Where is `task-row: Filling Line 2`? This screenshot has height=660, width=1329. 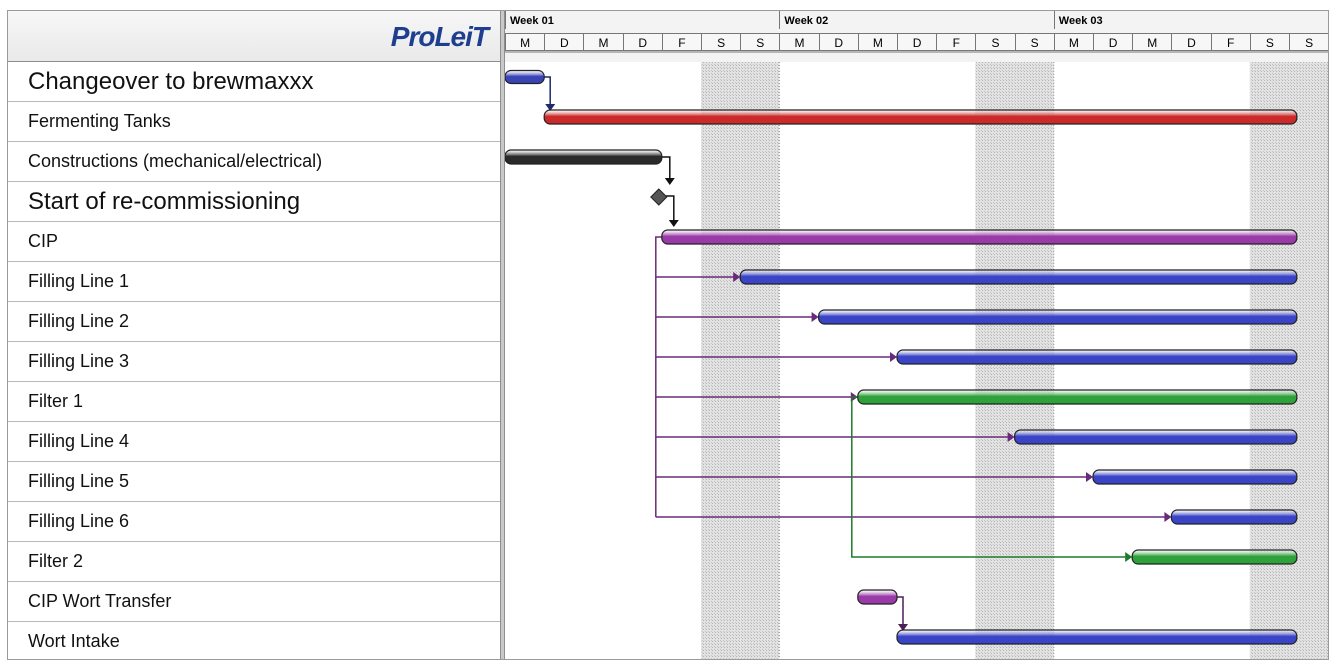 task-row: Filling Line 2 is located at coordinates (254, 322).